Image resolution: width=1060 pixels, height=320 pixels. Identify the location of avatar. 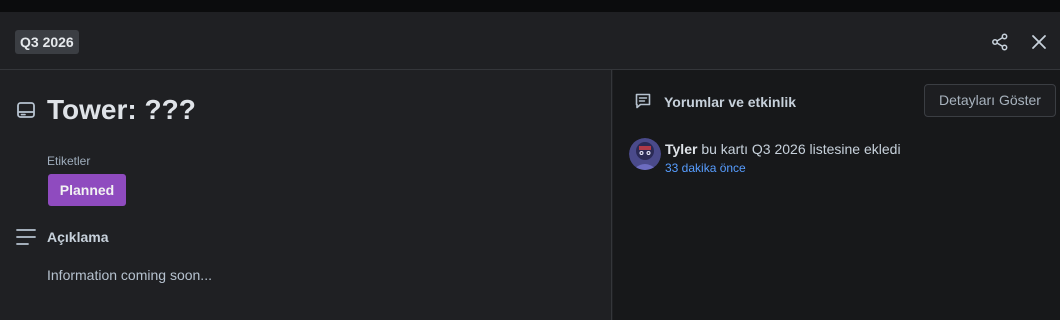
(645, 154).